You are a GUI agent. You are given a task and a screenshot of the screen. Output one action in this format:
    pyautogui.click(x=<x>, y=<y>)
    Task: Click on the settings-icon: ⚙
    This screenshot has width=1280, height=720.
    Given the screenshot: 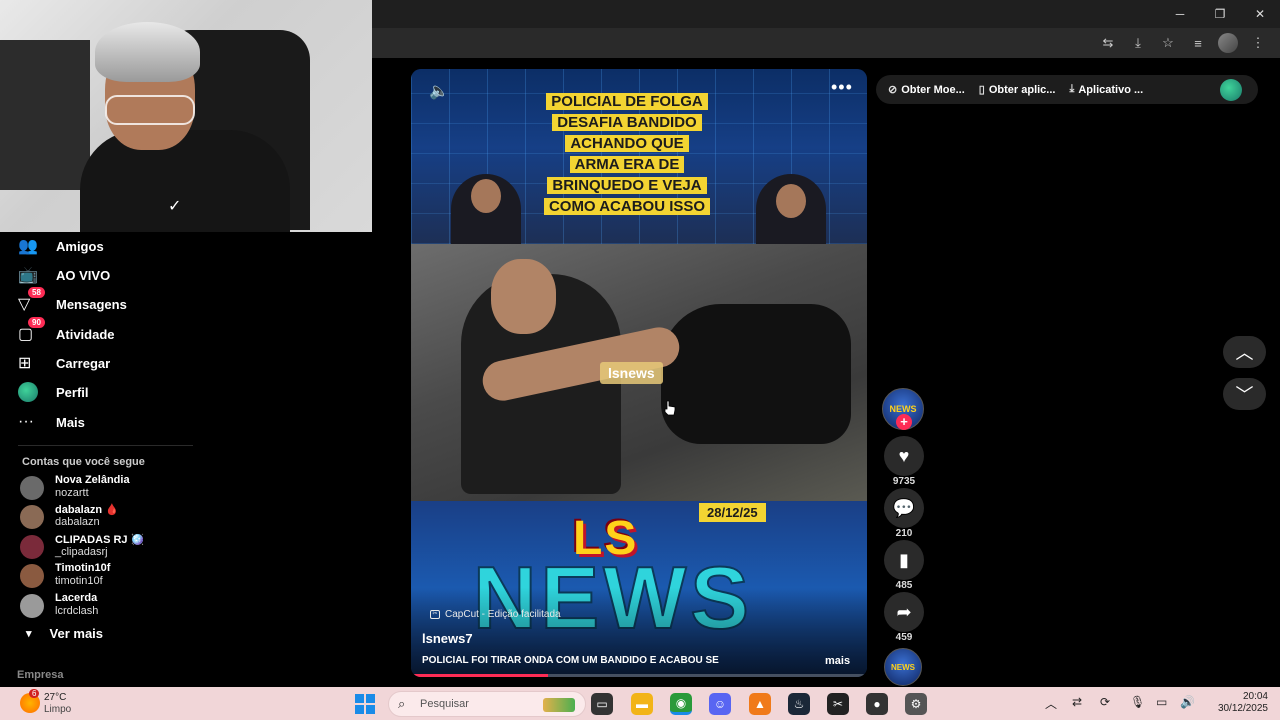 What is the action you would take?
    pyautogui.click(x=916, y=704)
    